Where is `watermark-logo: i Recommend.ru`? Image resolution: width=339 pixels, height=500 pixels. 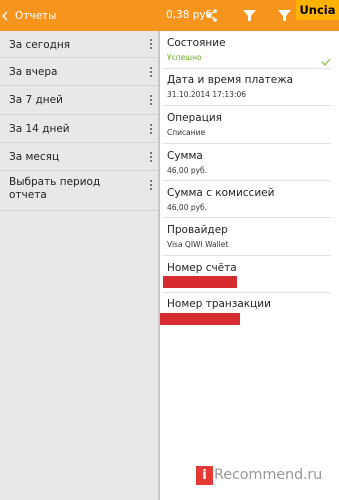 watermark-logo: i Recommend.ru is located at coordinates (259, 475).